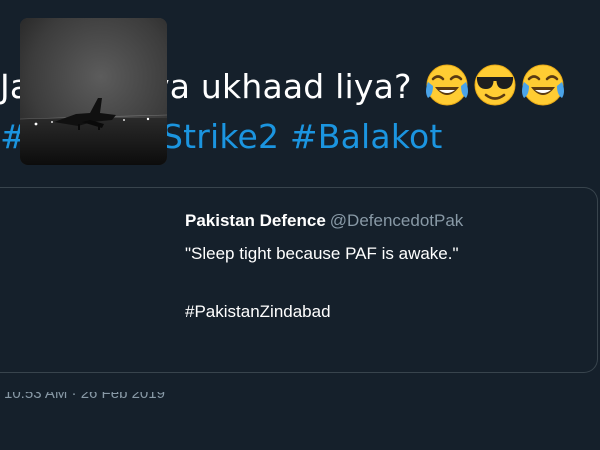 This screenshot has height=450, width=600. I want to click on tweet-timestamp: 10:53 AM · 26 Feb 2019, so click(109, 397).